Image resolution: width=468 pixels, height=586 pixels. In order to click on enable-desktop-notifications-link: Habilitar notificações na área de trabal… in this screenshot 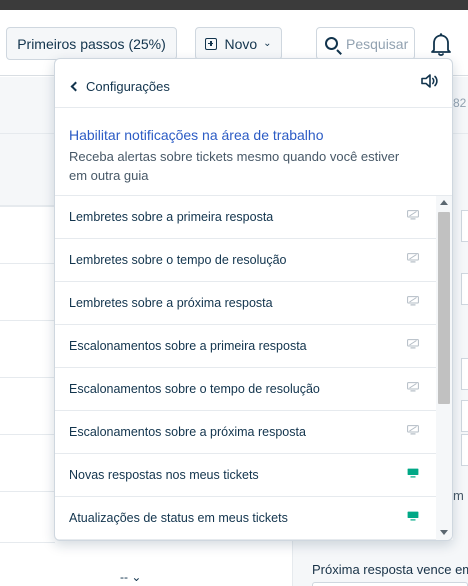, I will do `click(196, 135)`.